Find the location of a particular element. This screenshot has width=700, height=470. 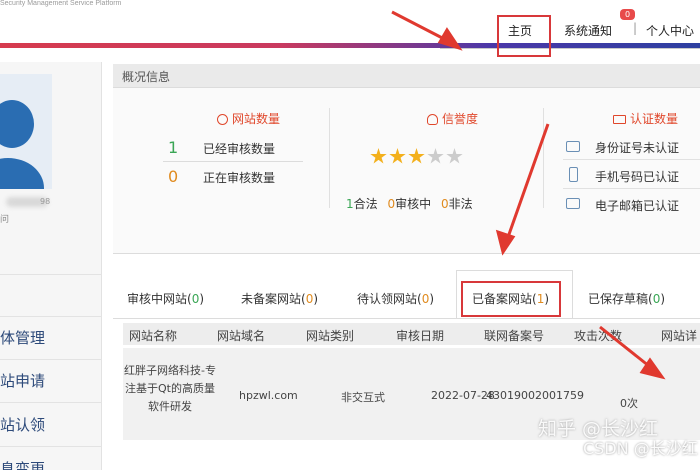

watermark-csdn: CSDN @长沙红 is located at coordinates (640, 448).